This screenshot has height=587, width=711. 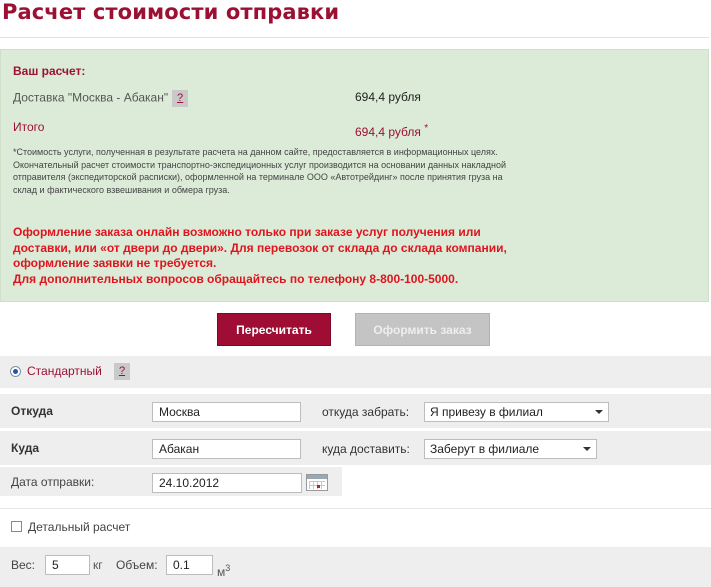 I want to click on volume-input, so click(x=189, y=565).